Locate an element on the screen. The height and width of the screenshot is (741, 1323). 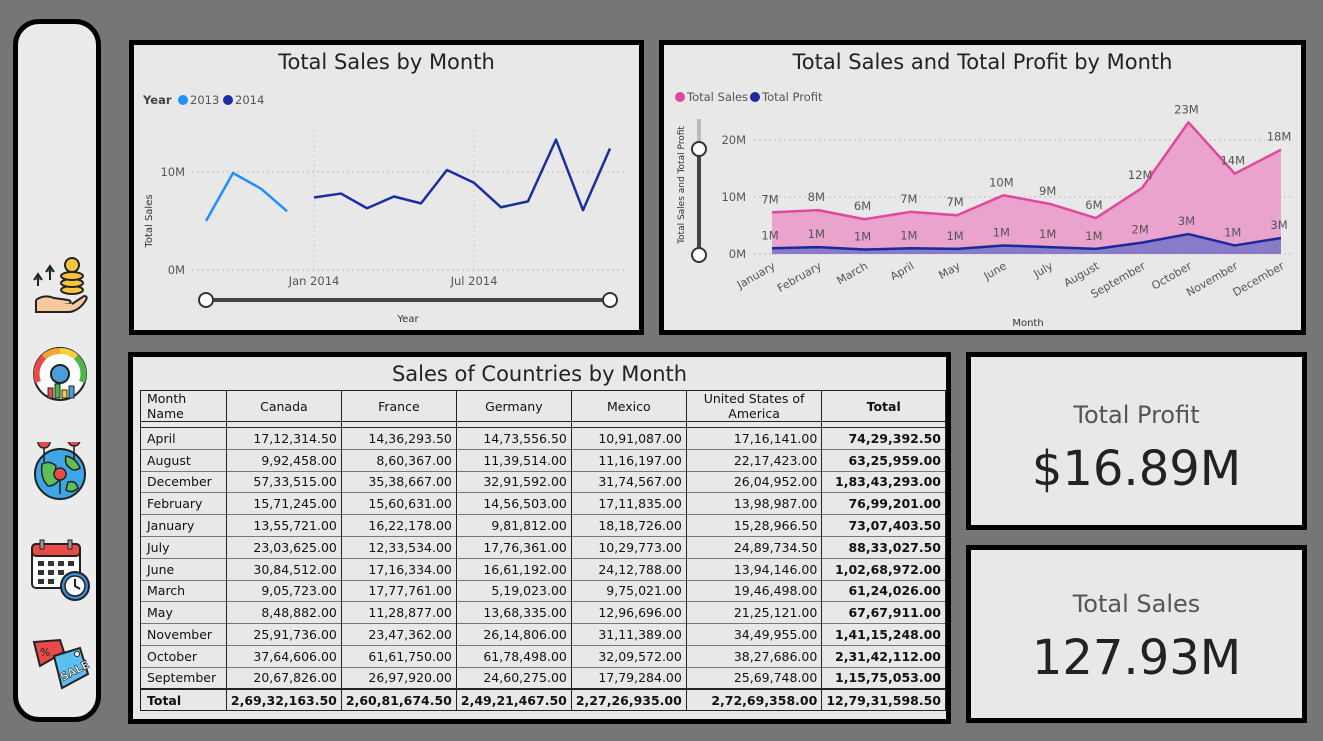
france-cell: 17,77,761.00 is located at coordinates (398, 590).